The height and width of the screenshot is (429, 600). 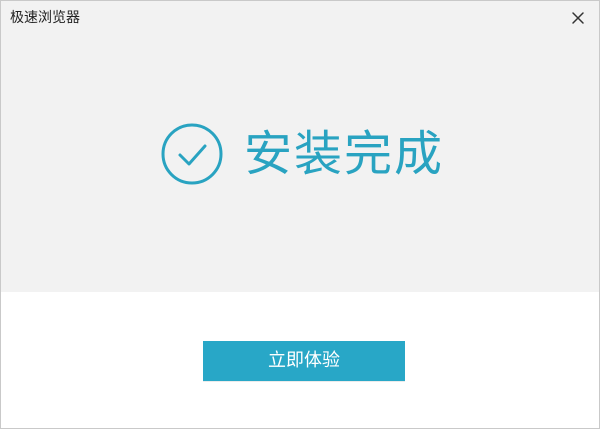 I want to click on check-circle-icon, so click(x=192, y=154).